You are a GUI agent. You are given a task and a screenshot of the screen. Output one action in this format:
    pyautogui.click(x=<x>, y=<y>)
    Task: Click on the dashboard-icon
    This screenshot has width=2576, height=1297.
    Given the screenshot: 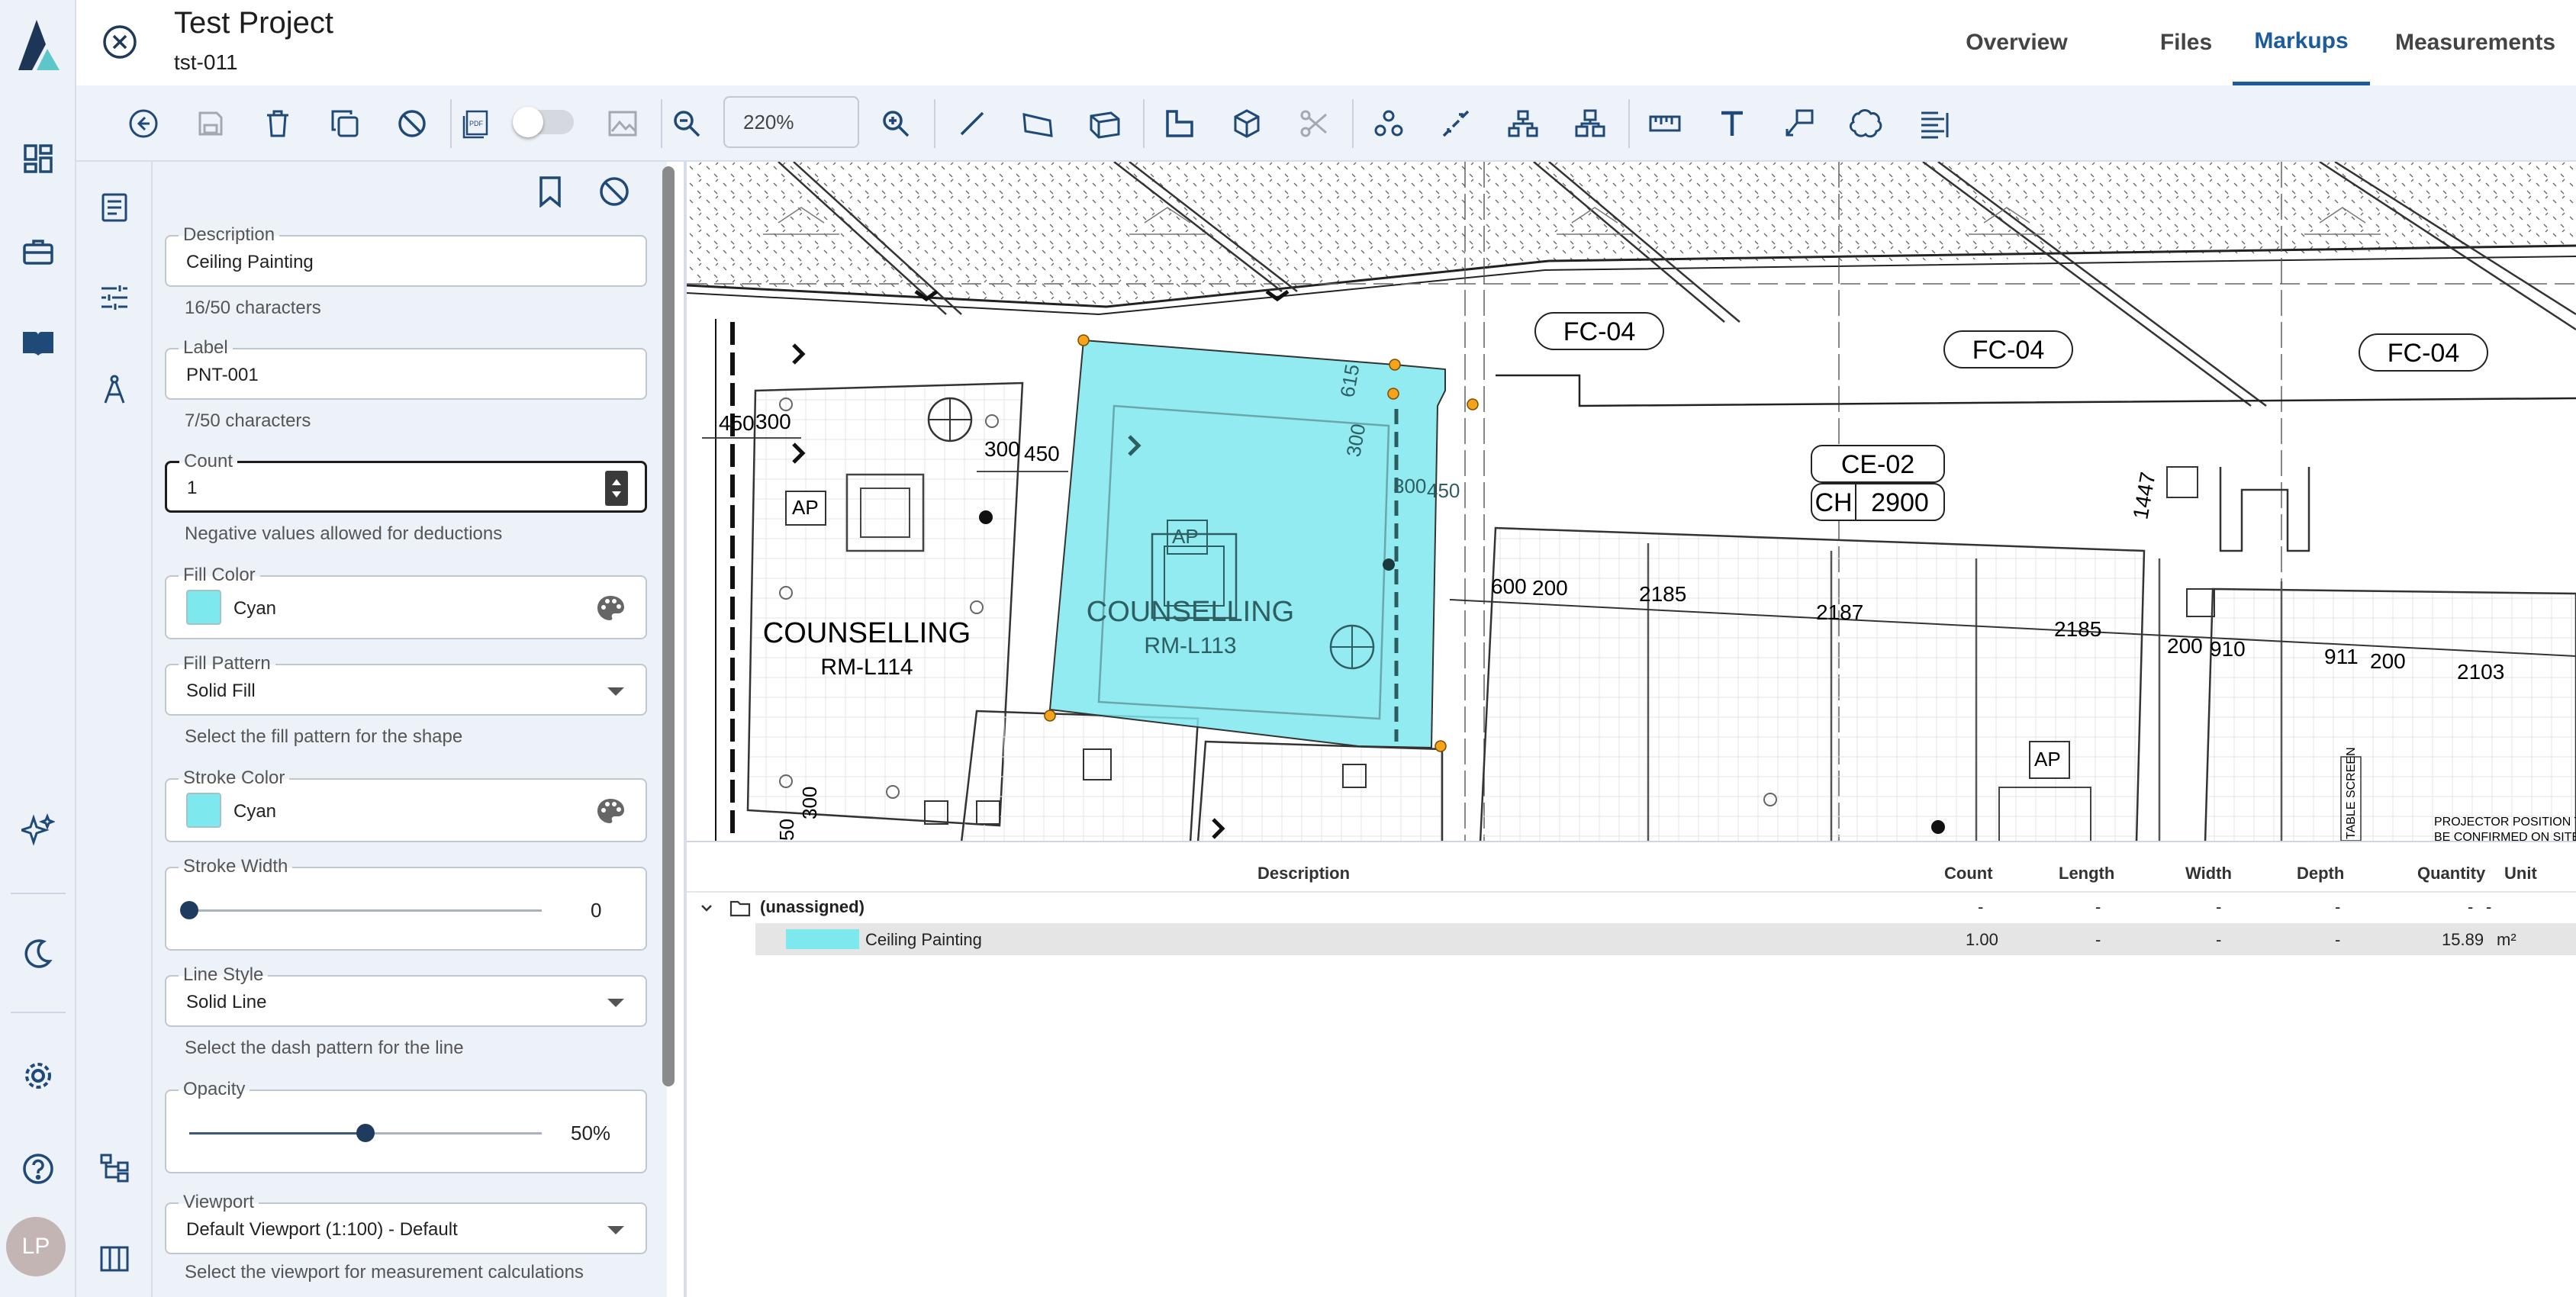 What is the action you would take?
    pyautogui.click(x=38, y=158)
    